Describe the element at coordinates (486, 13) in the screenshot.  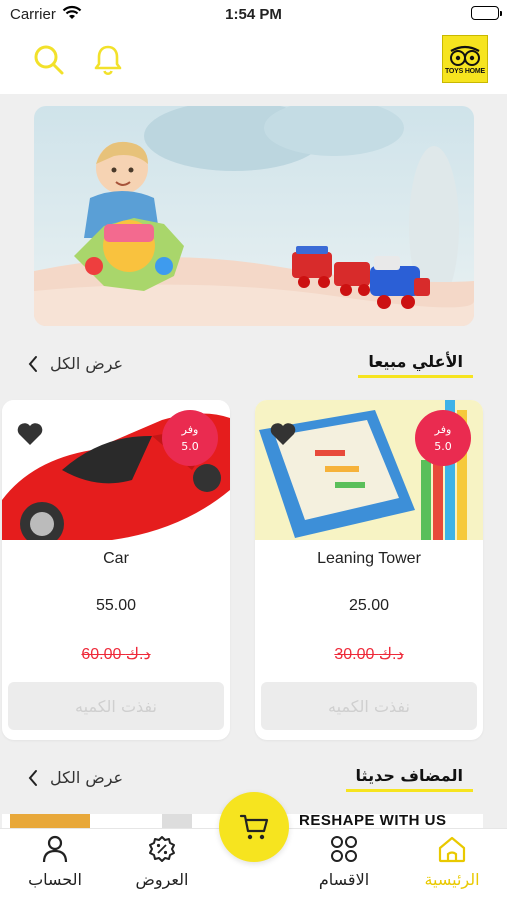
I see `battery-icon` at that location.